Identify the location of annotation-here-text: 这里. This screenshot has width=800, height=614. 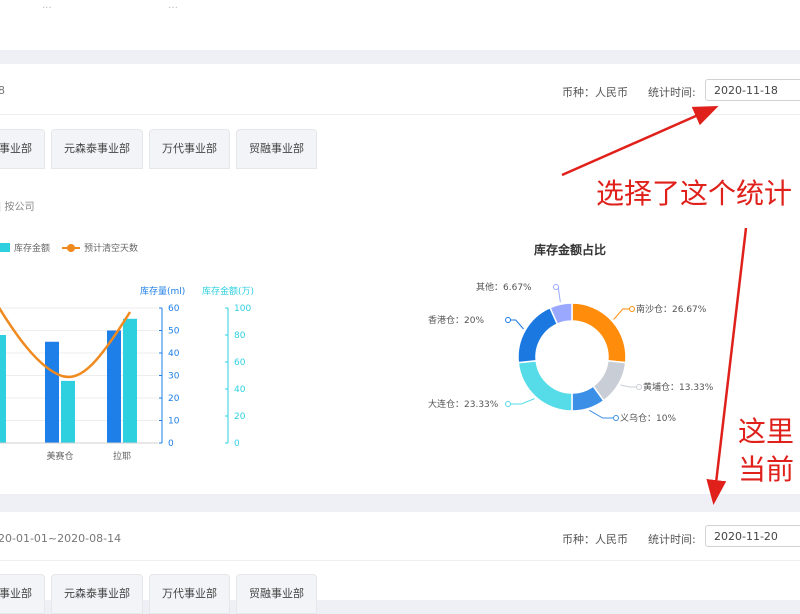
(766, 431).